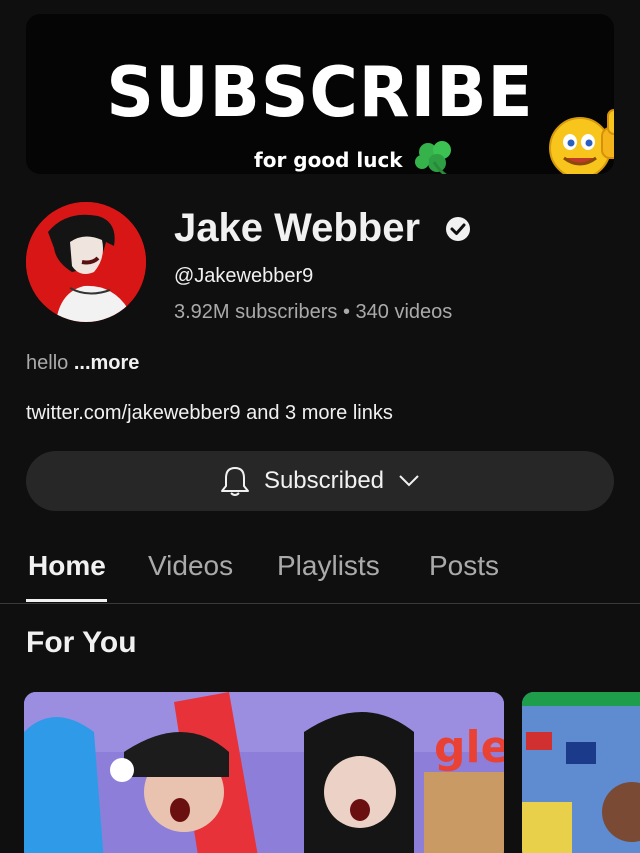 Image resolution: width=640 pixels, height=853 pixels. I want to click on more-links-text: and 3 more links, so click(319, 413).